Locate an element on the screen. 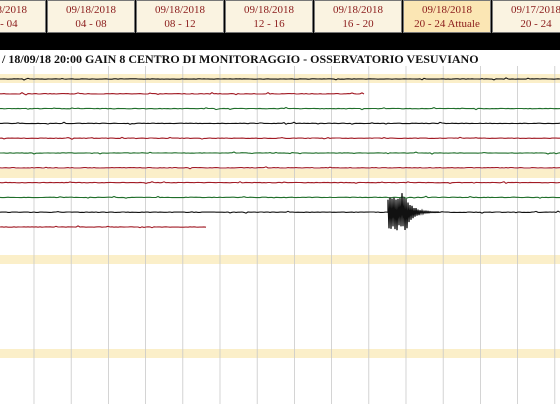 This screenshot has width=560, height=404. tab-6: 09/17/2018 20 - 24 is located at coordinates (526, 16).